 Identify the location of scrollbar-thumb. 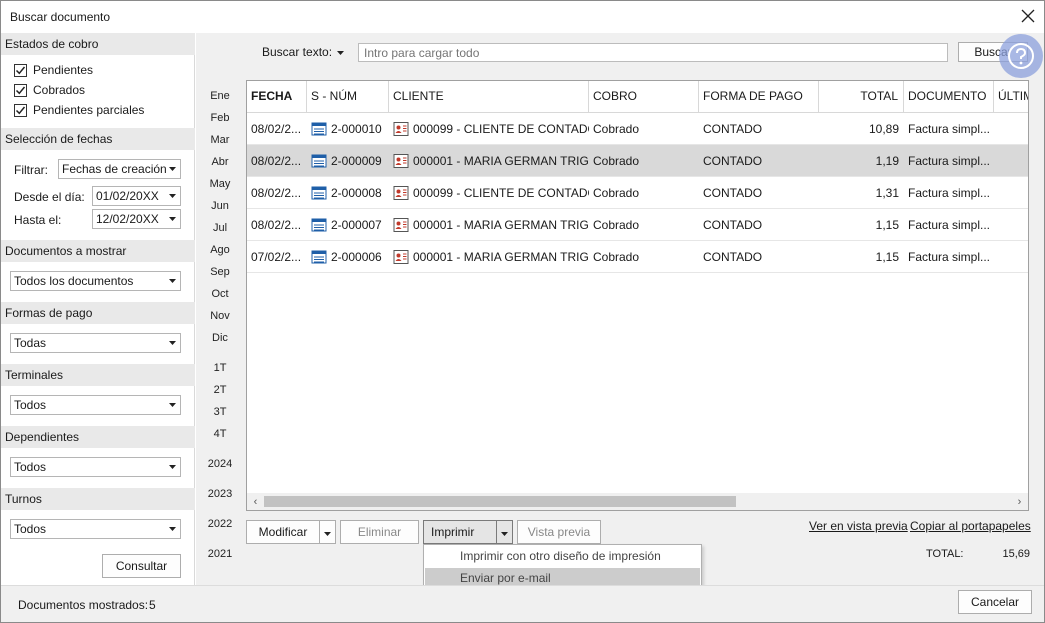
(500, 501).